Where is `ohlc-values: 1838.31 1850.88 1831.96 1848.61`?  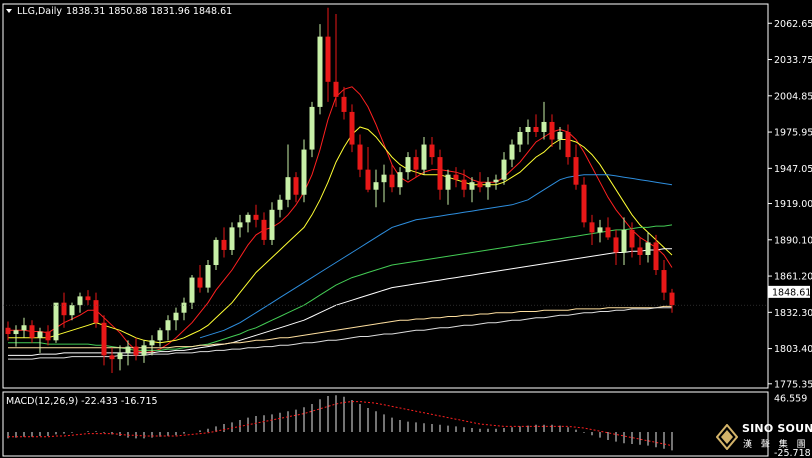 ohlc-values: 1838.31 1850.88 1831.96 1848.61 is located at coordinates (149, 11).